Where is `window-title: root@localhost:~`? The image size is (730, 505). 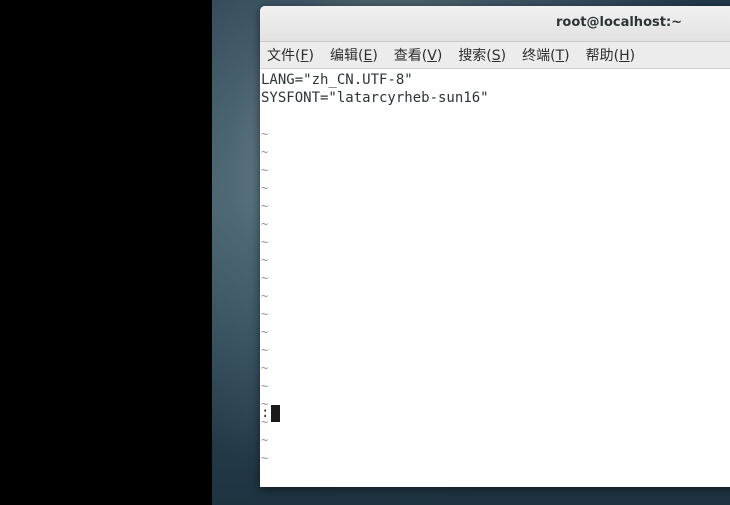 window-title: root@localhost:~ is located at coordinates (619, 22).